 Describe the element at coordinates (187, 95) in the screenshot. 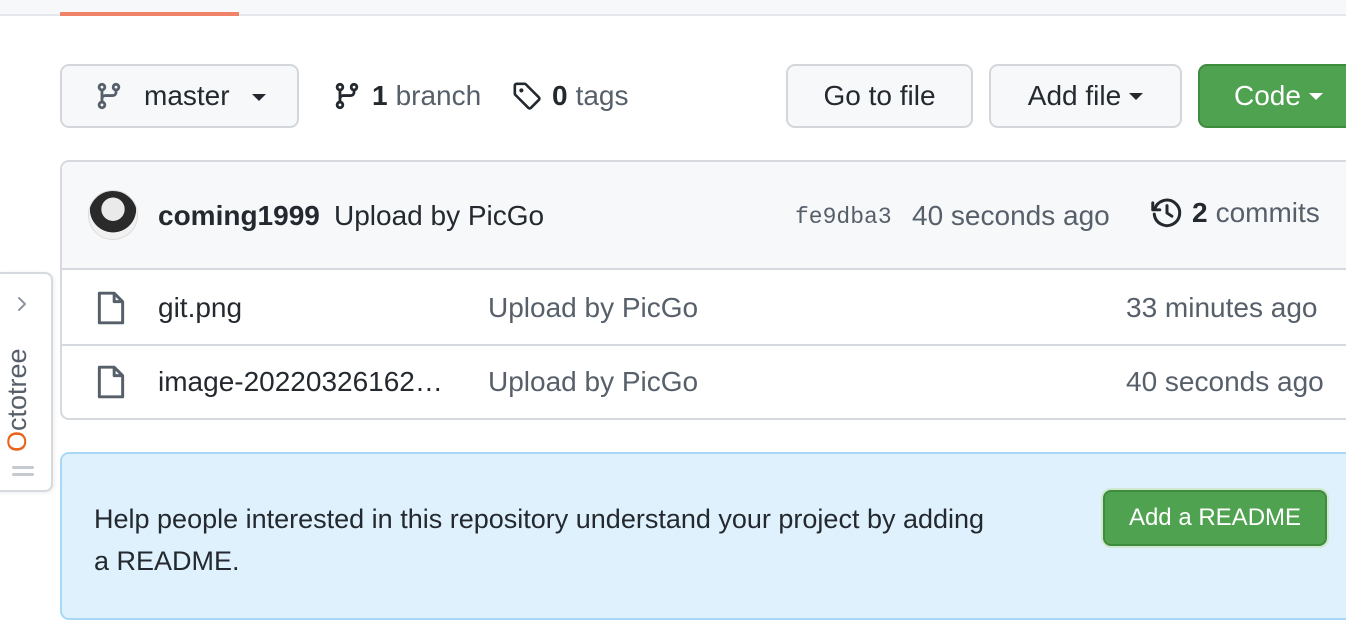

I see `branch-name: master` at that location.